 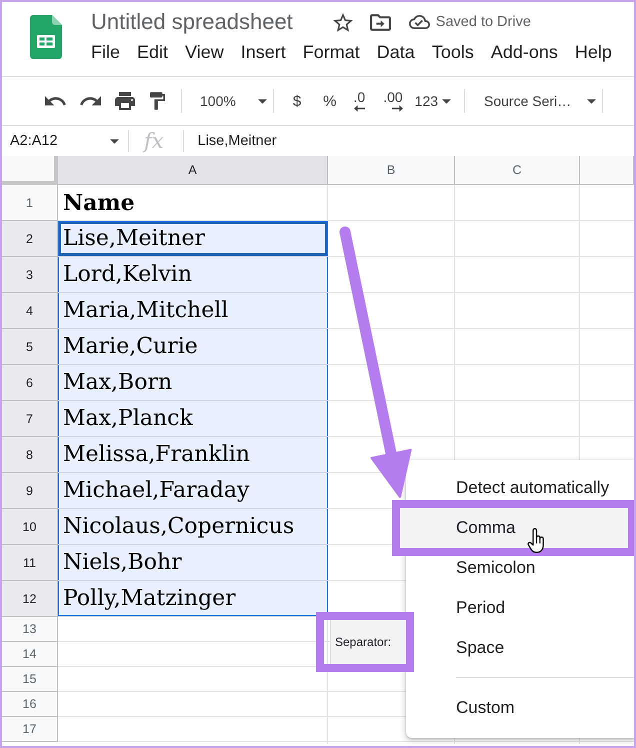 What do you see at coordinates (193, 599) in the screenshot?
I see `table-cell: Polly,Matzinger` at bounding box center [193, 599].